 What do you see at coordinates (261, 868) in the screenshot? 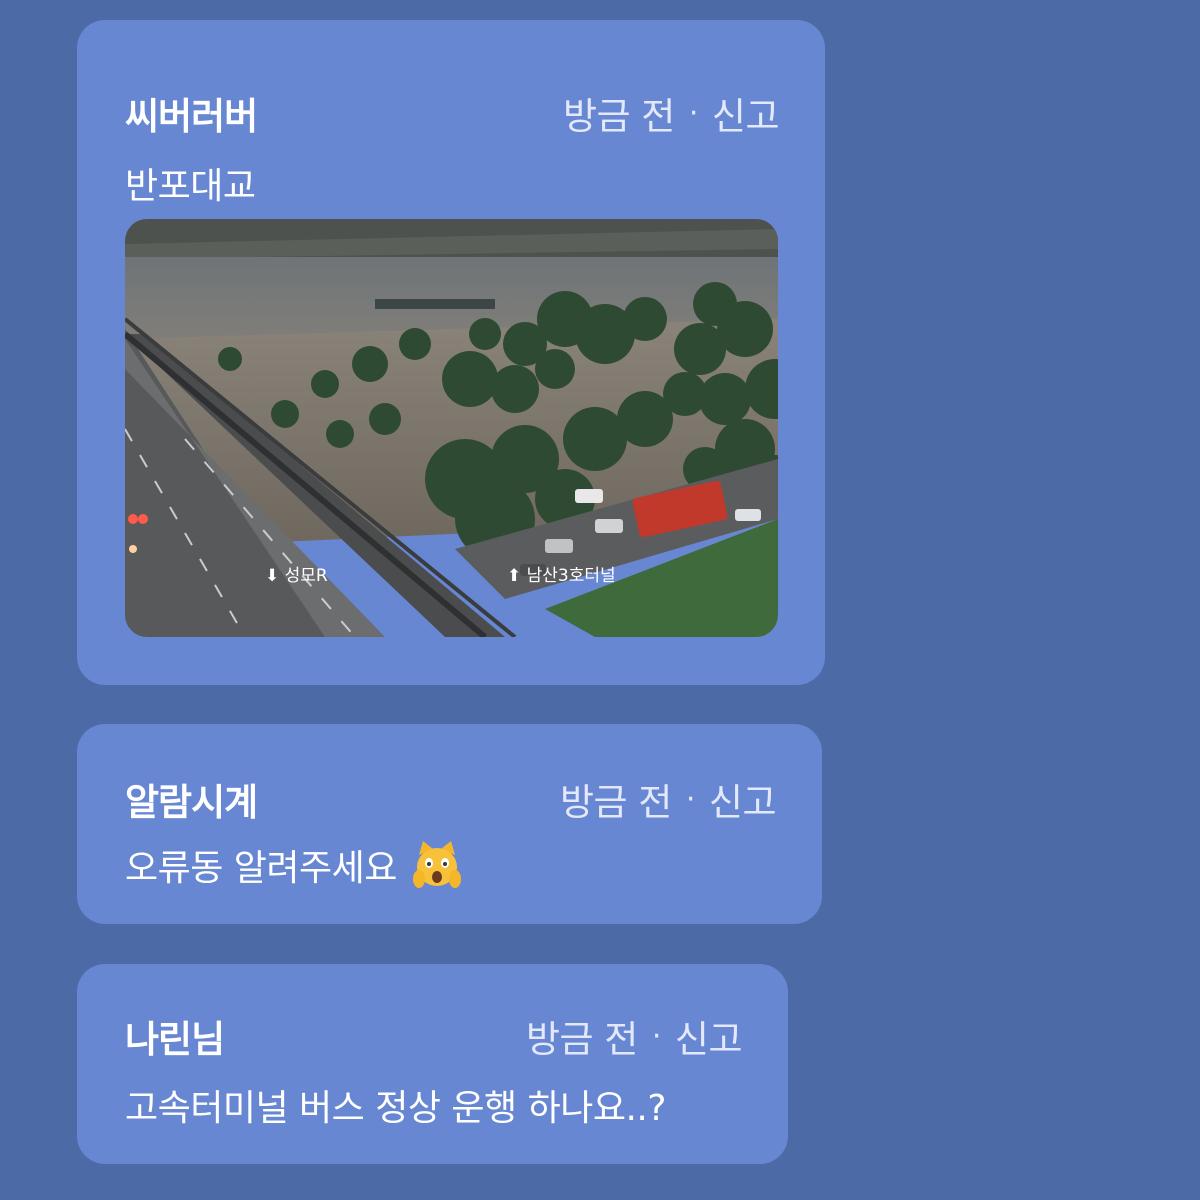
I see `post-message-text: 오류동 알려주세요` at bounding box center [261, 868].